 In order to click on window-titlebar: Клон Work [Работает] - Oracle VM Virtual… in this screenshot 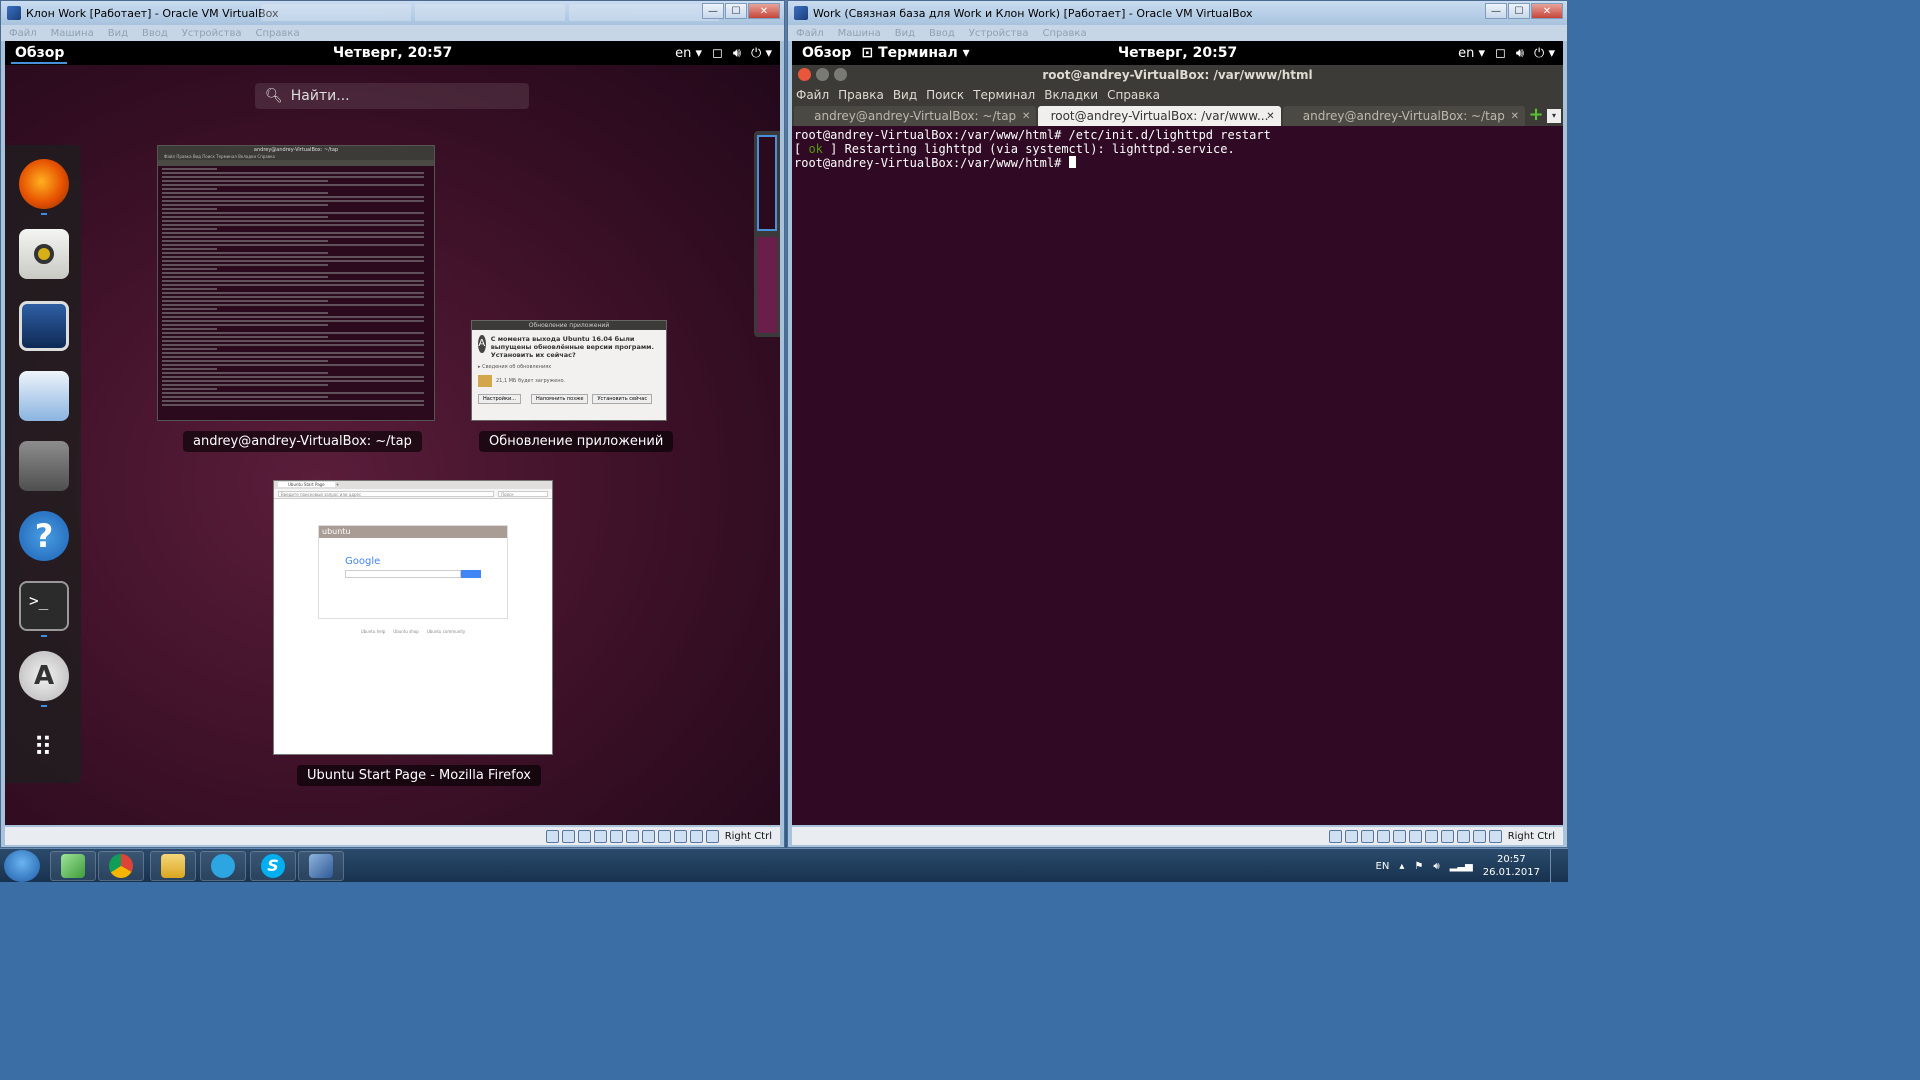, I will do `click(392, 13)`.